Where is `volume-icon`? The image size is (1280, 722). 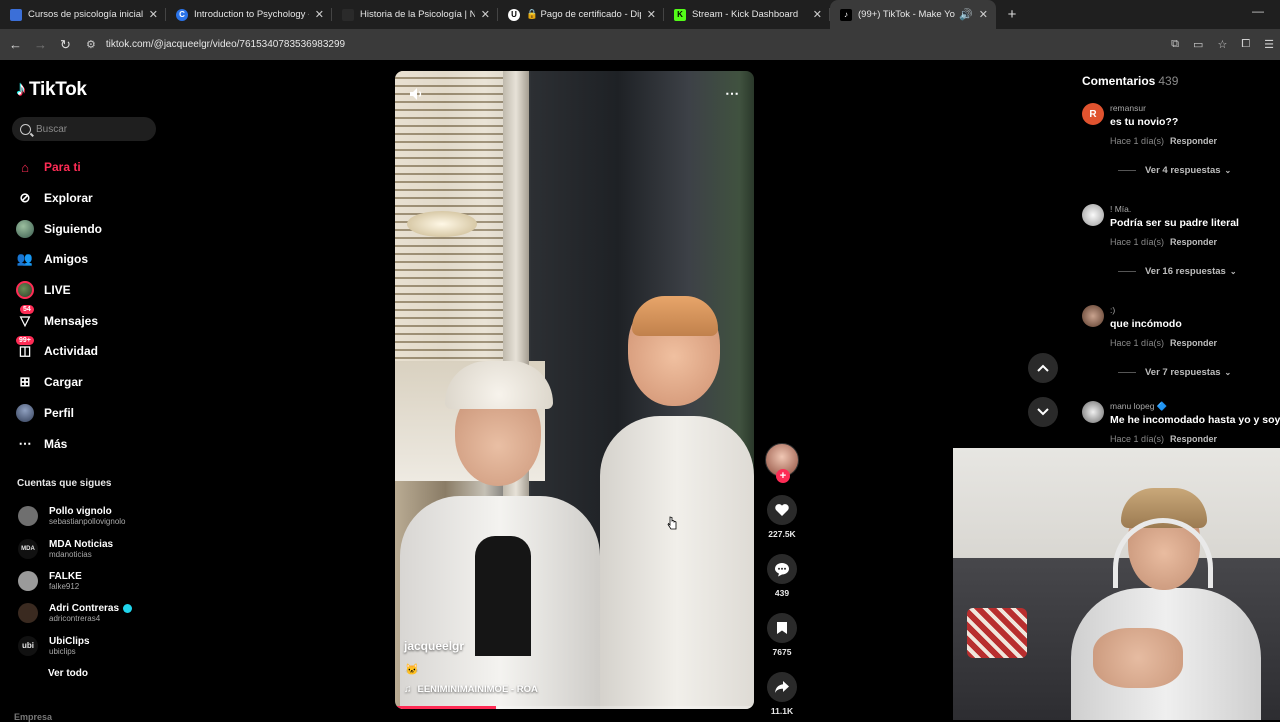
volume-icon is located at coordinates (417, 94).